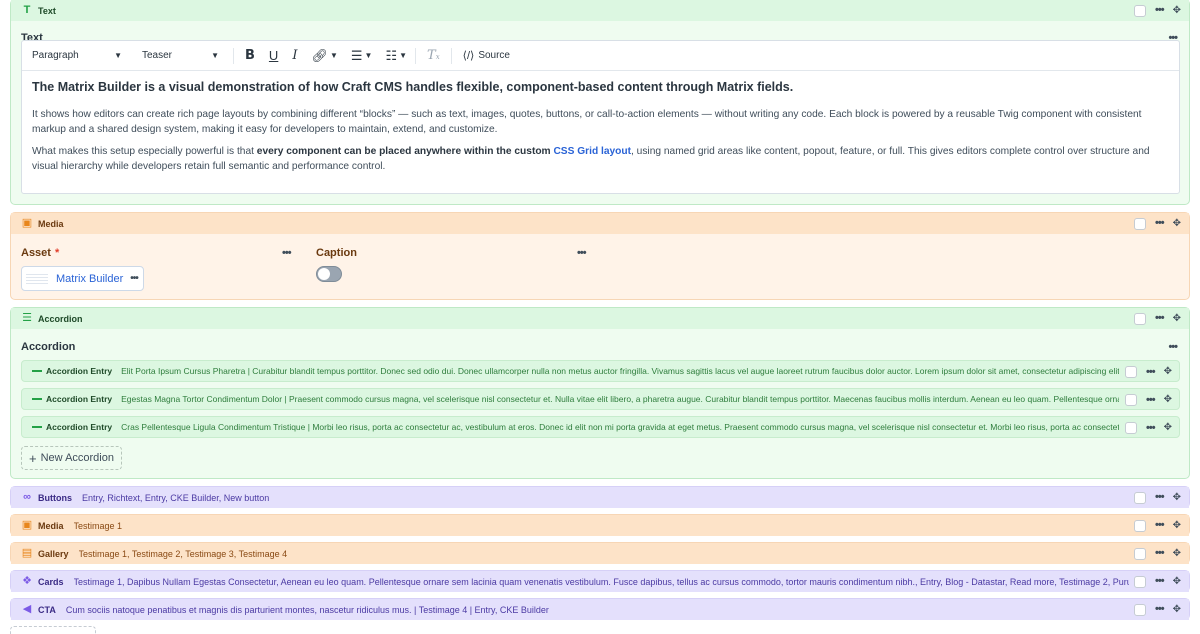 The image size is (1200, 634). I want to click on remove-format-icon: Tx, so click(433, 55).